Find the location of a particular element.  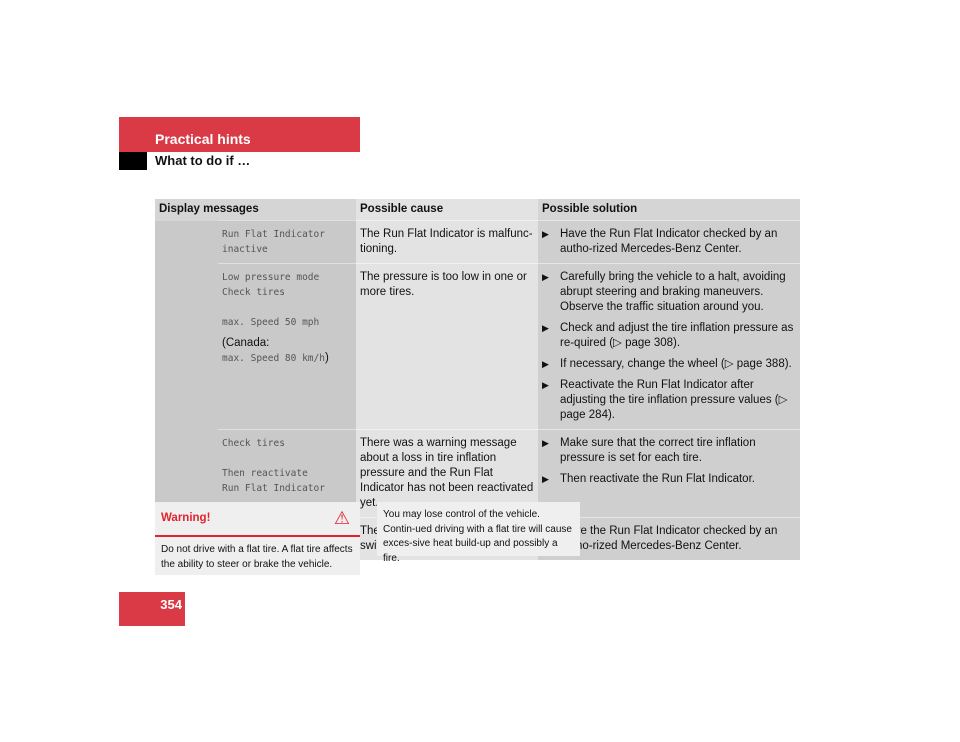

display-message-cell: Run Flat Indicator inactive is located at coordinates (287, 242).